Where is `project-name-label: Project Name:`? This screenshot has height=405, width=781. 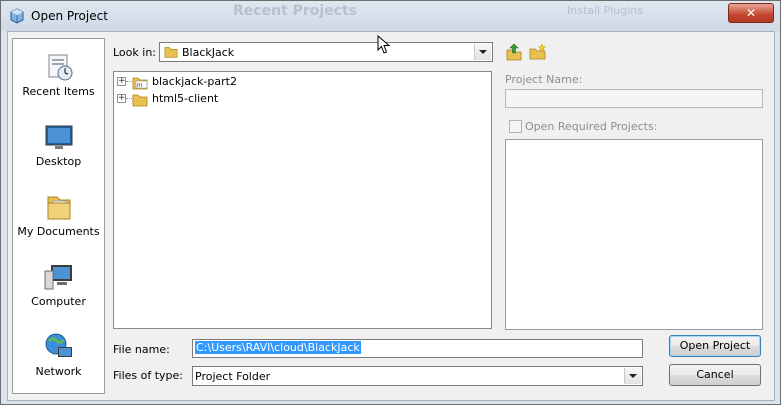 project-name-label: Project Name: is located at coordinates (544, 79).